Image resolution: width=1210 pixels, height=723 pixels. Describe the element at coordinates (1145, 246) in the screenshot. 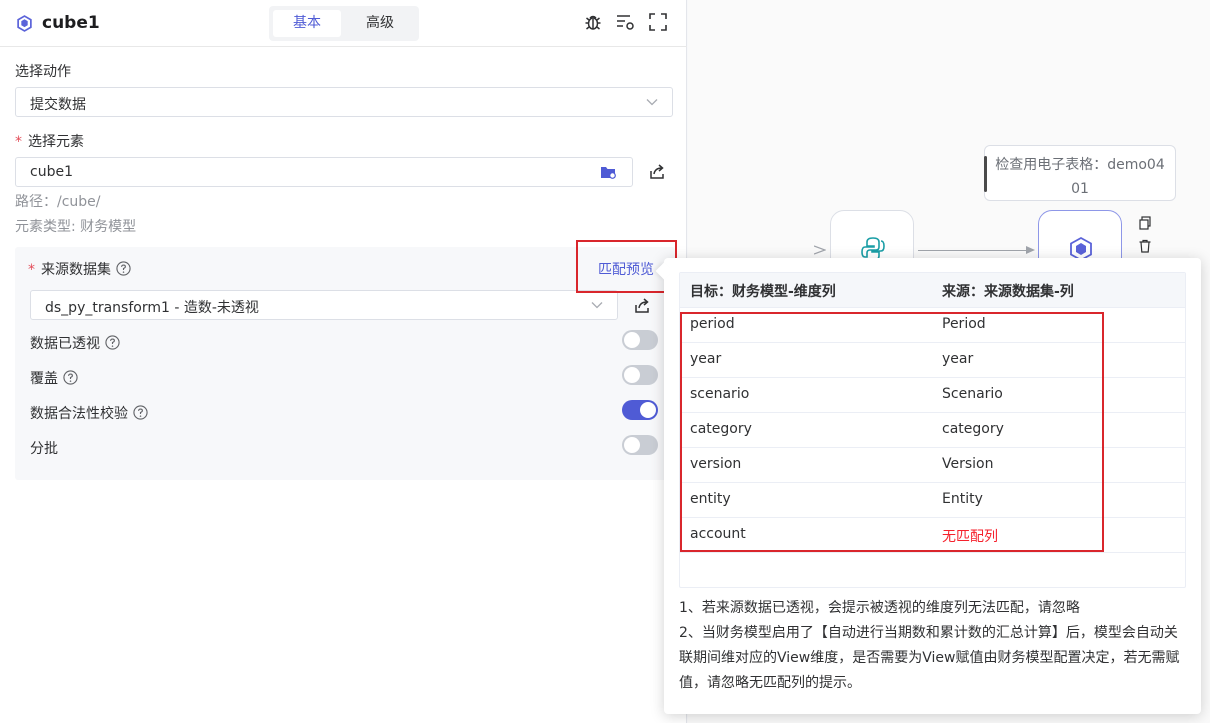

I see `trash-icon` at that location.